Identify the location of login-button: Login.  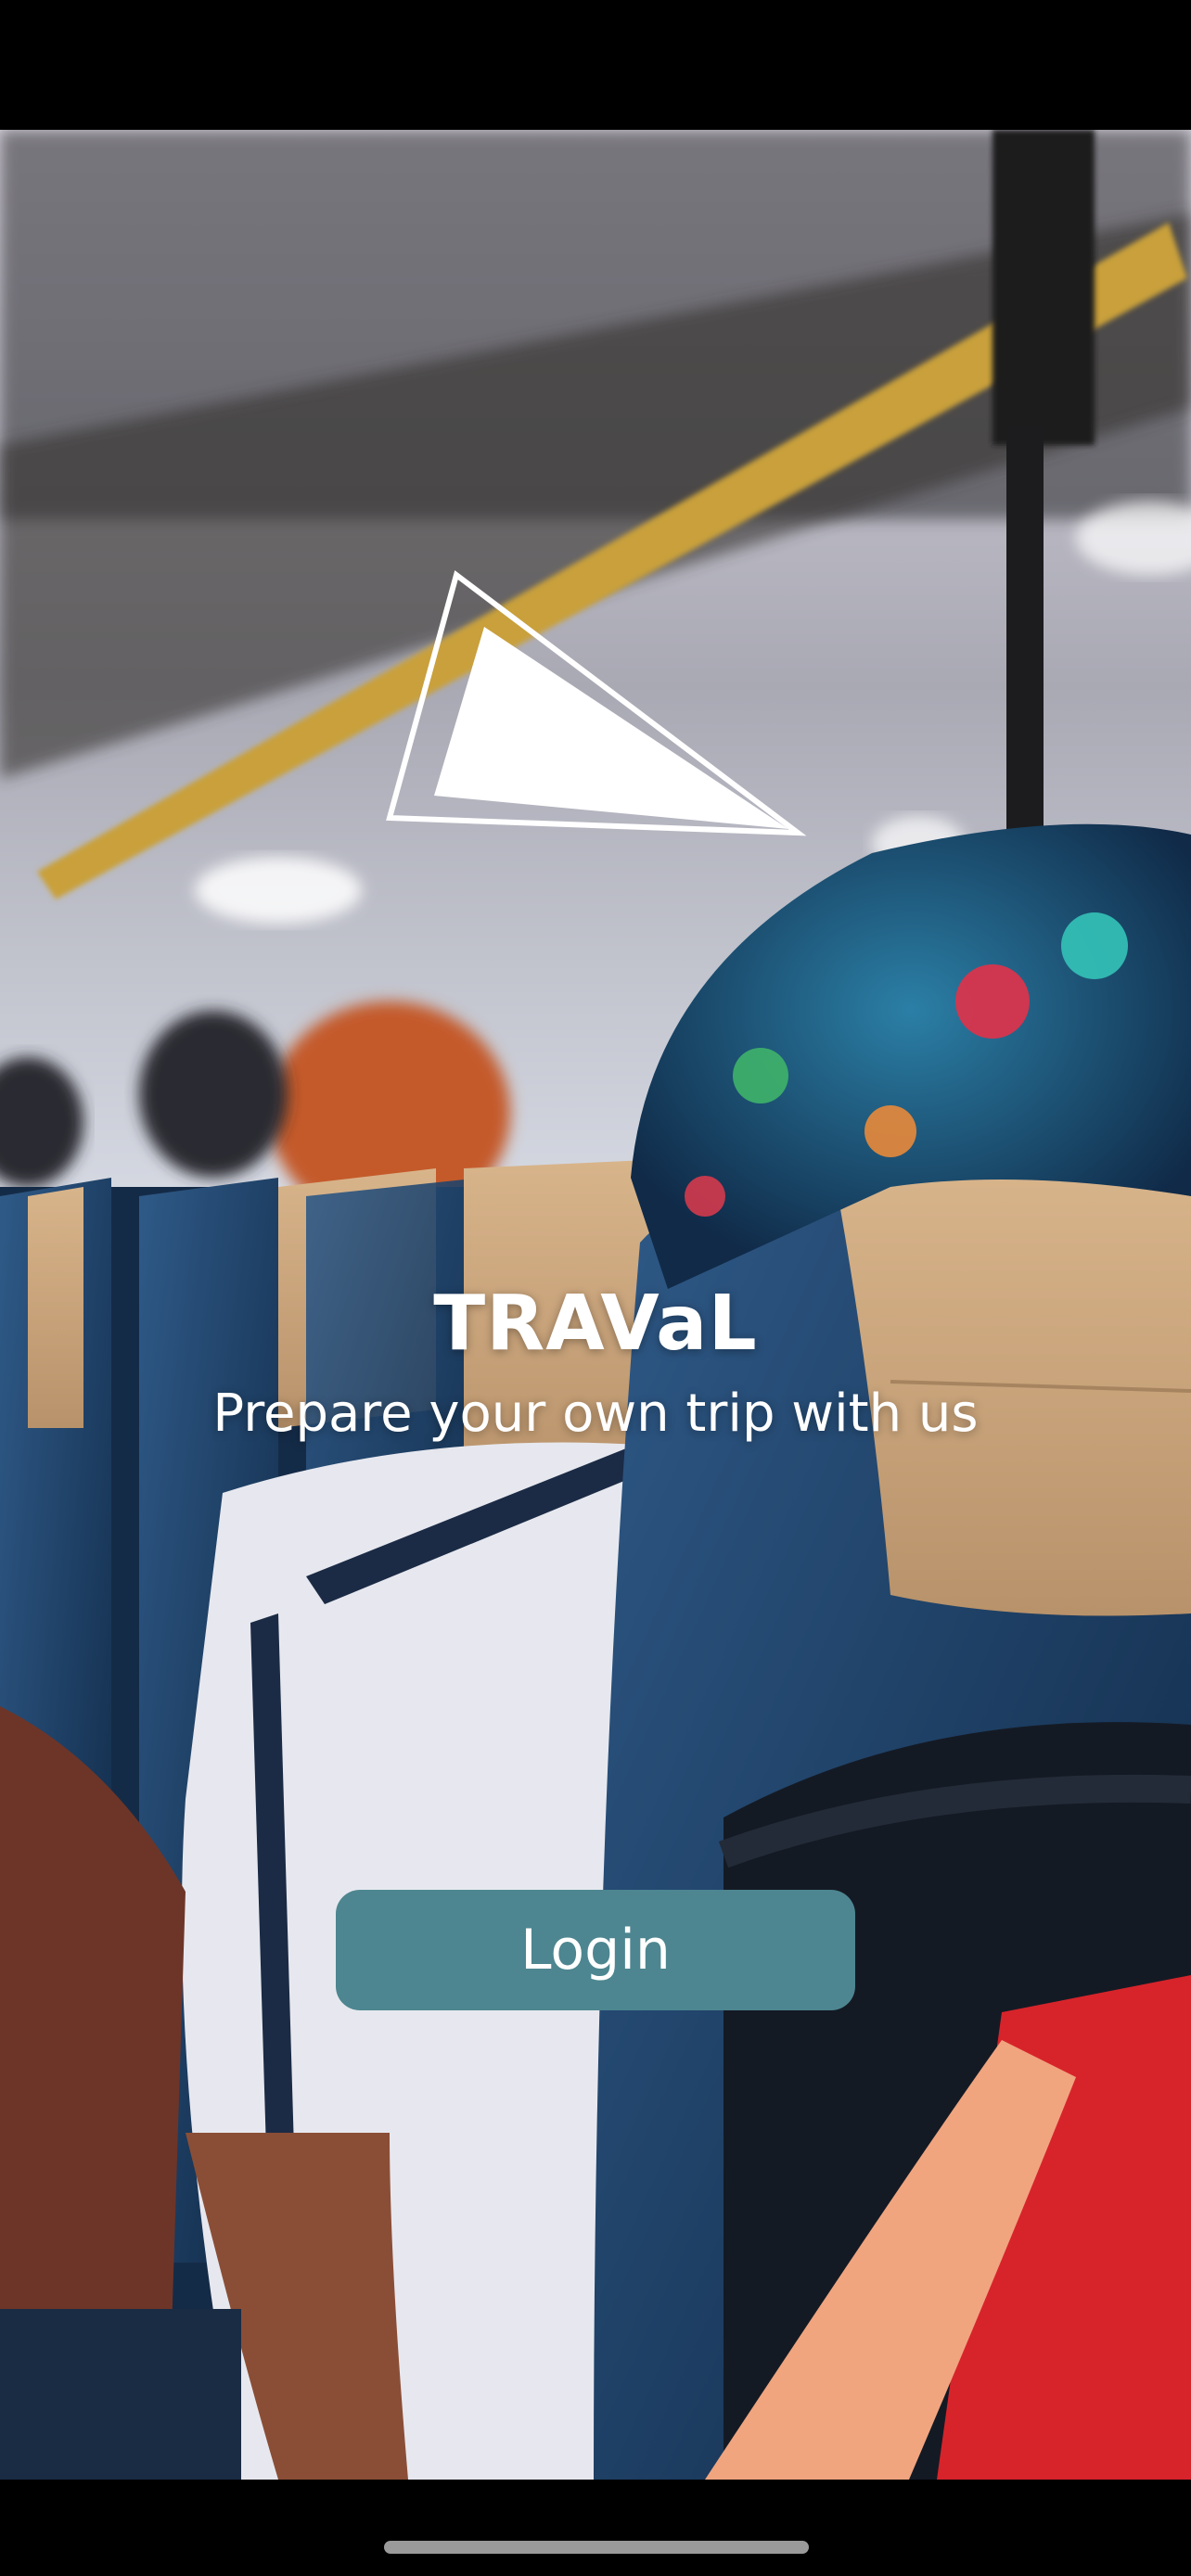
(595, 1950).